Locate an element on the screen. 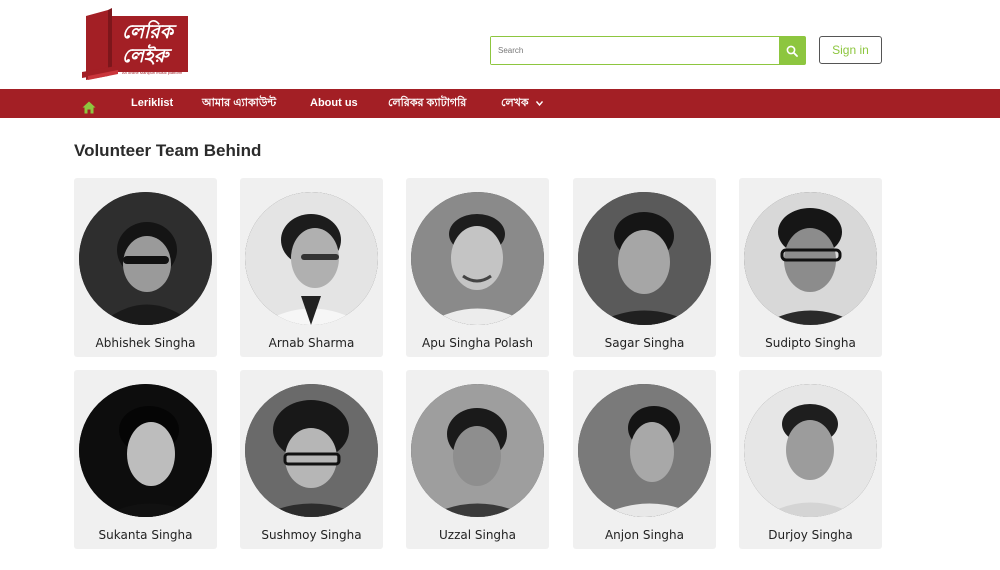 This screenshot has width=1000, height=570. member-name: Sukanta Singha is located at coordinates (145, 535).